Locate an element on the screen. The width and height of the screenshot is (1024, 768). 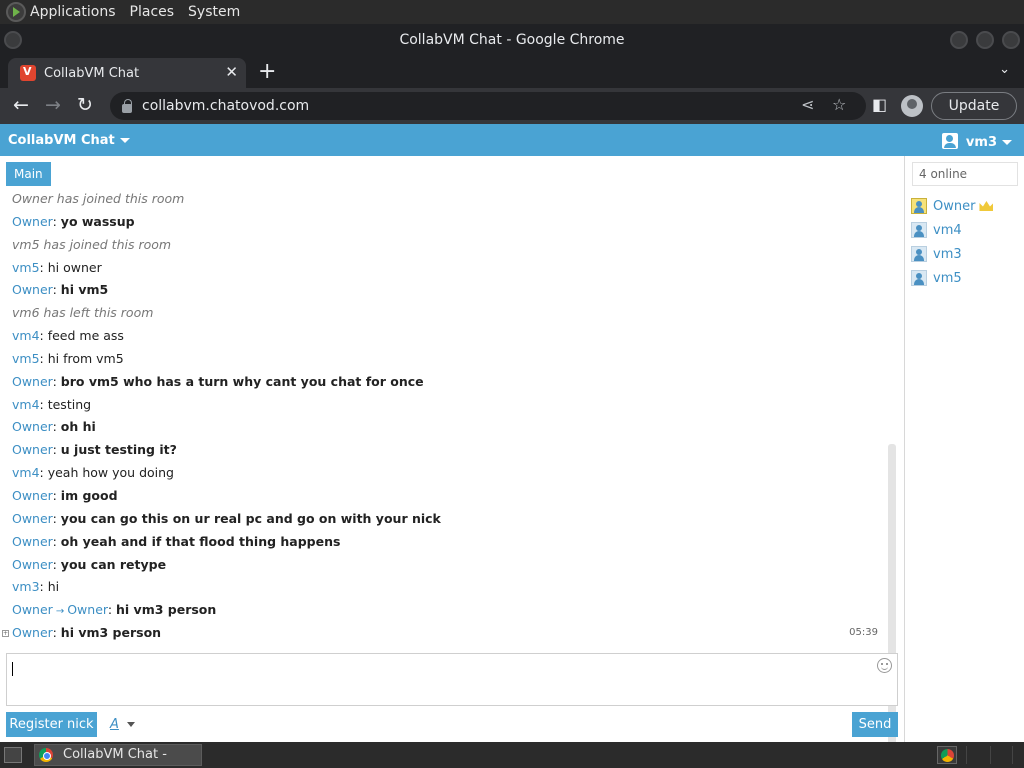
close-window-icon is located at coordinates (1011, 40).